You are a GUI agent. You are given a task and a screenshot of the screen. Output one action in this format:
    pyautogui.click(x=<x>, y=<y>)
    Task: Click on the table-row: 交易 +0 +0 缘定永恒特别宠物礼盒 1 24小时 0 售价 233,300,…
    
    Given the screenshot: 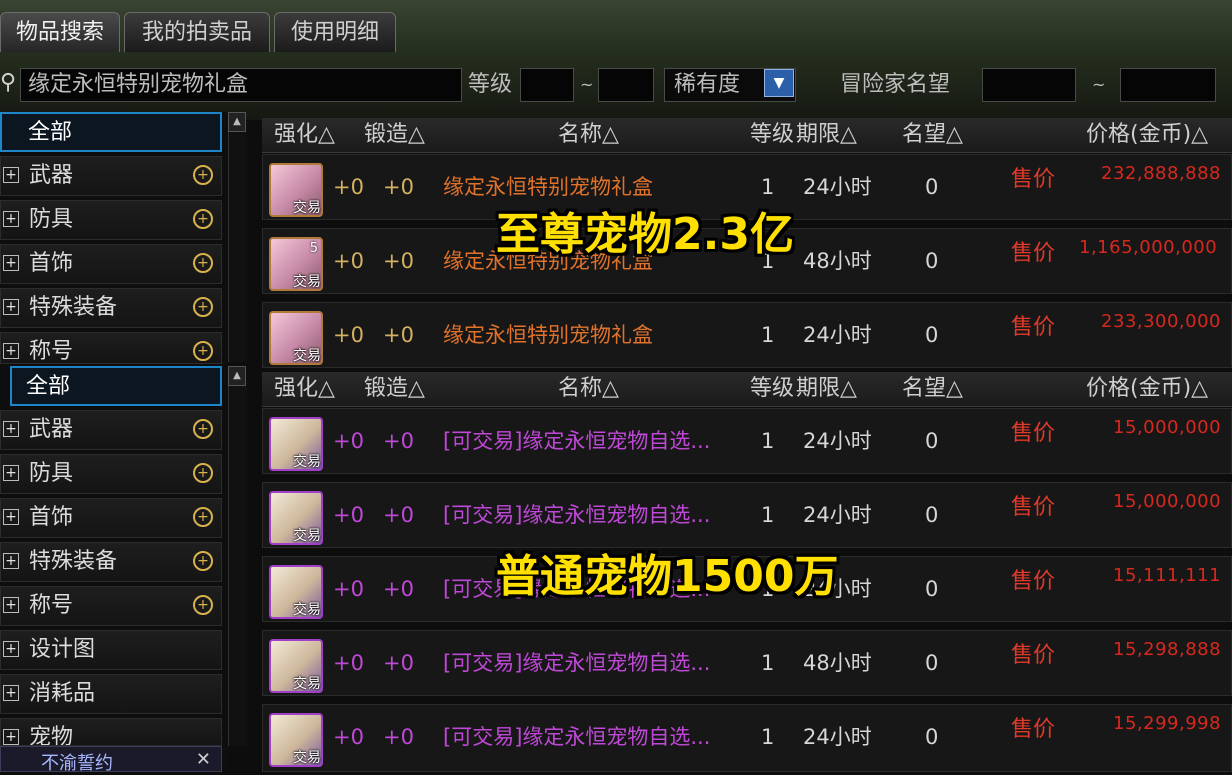 What is the action you would take?
    pyautogui.click(x=747, y=335)
    